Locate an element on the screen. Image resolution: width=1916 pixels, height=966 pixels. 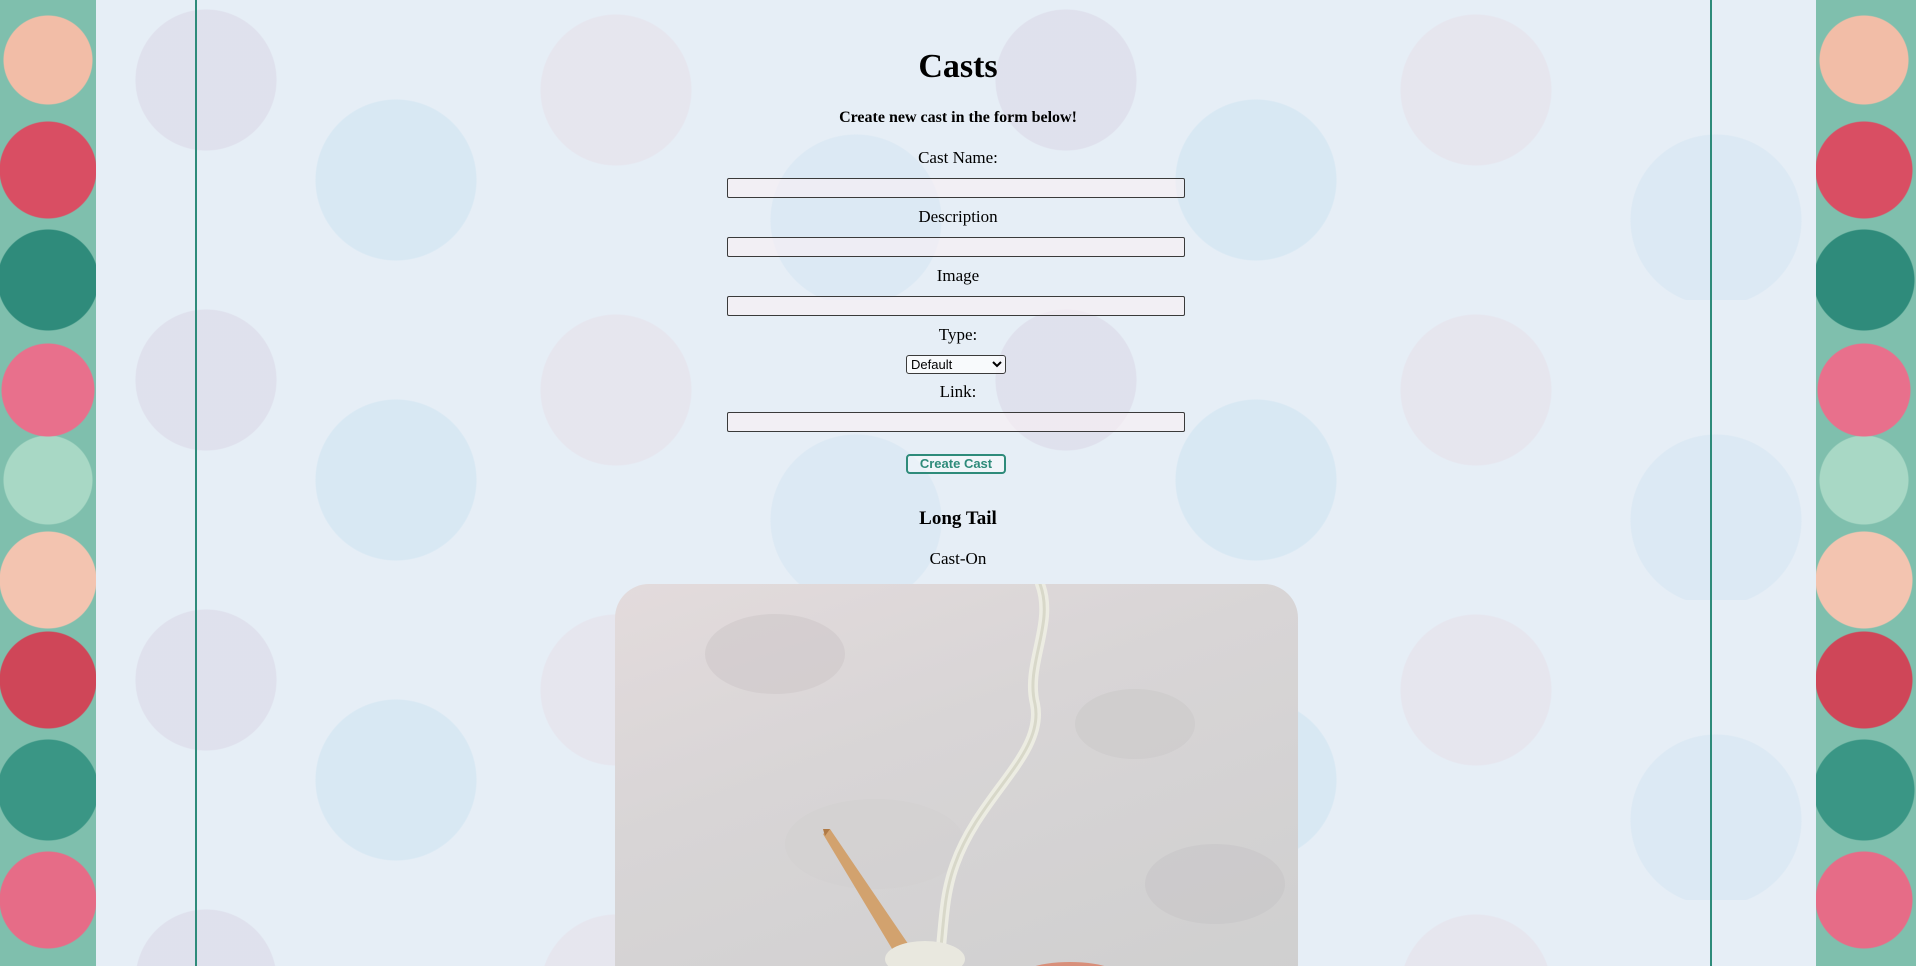
page-title: Casts is located at coordinates (958, 66).